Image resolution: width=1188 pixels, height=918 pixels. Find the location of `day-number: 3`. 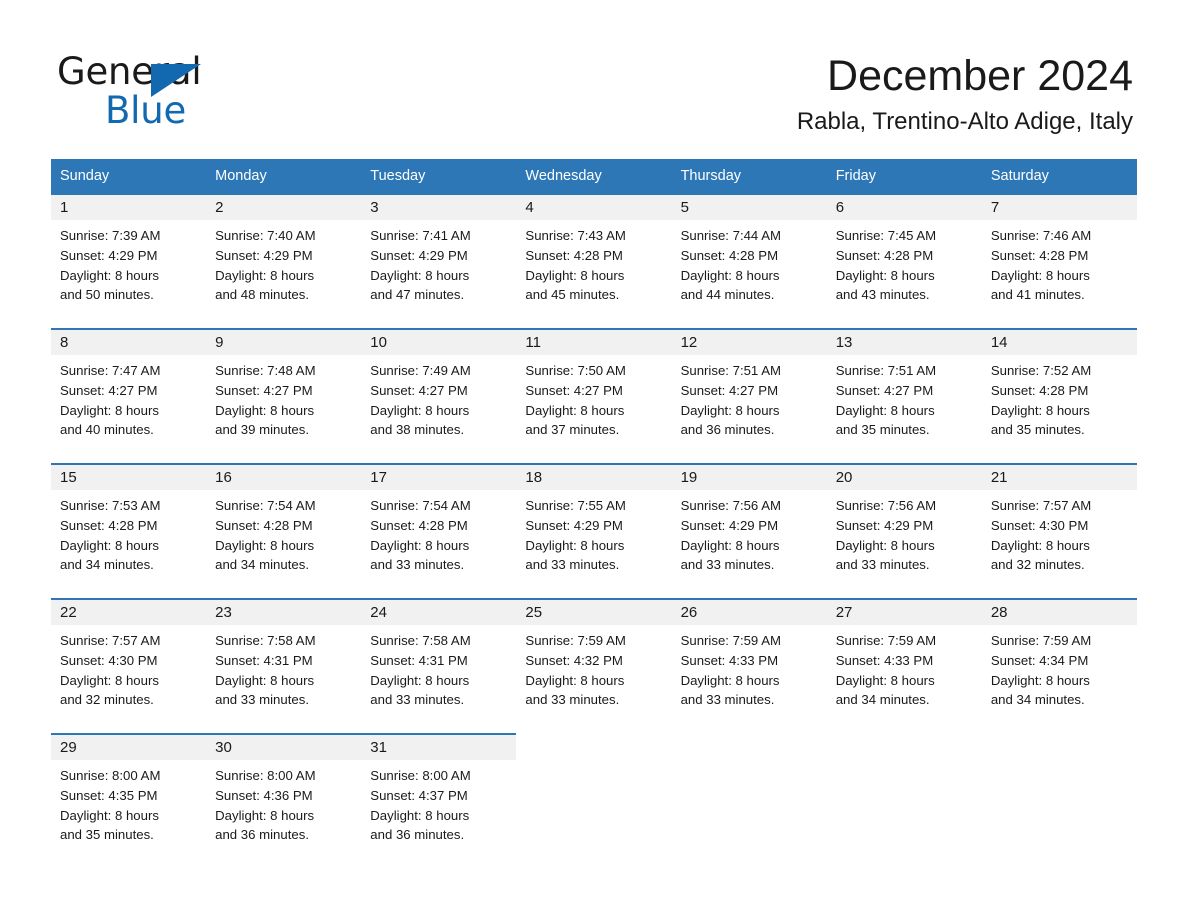

day-number: 3 is located at coordinates (439, 207).